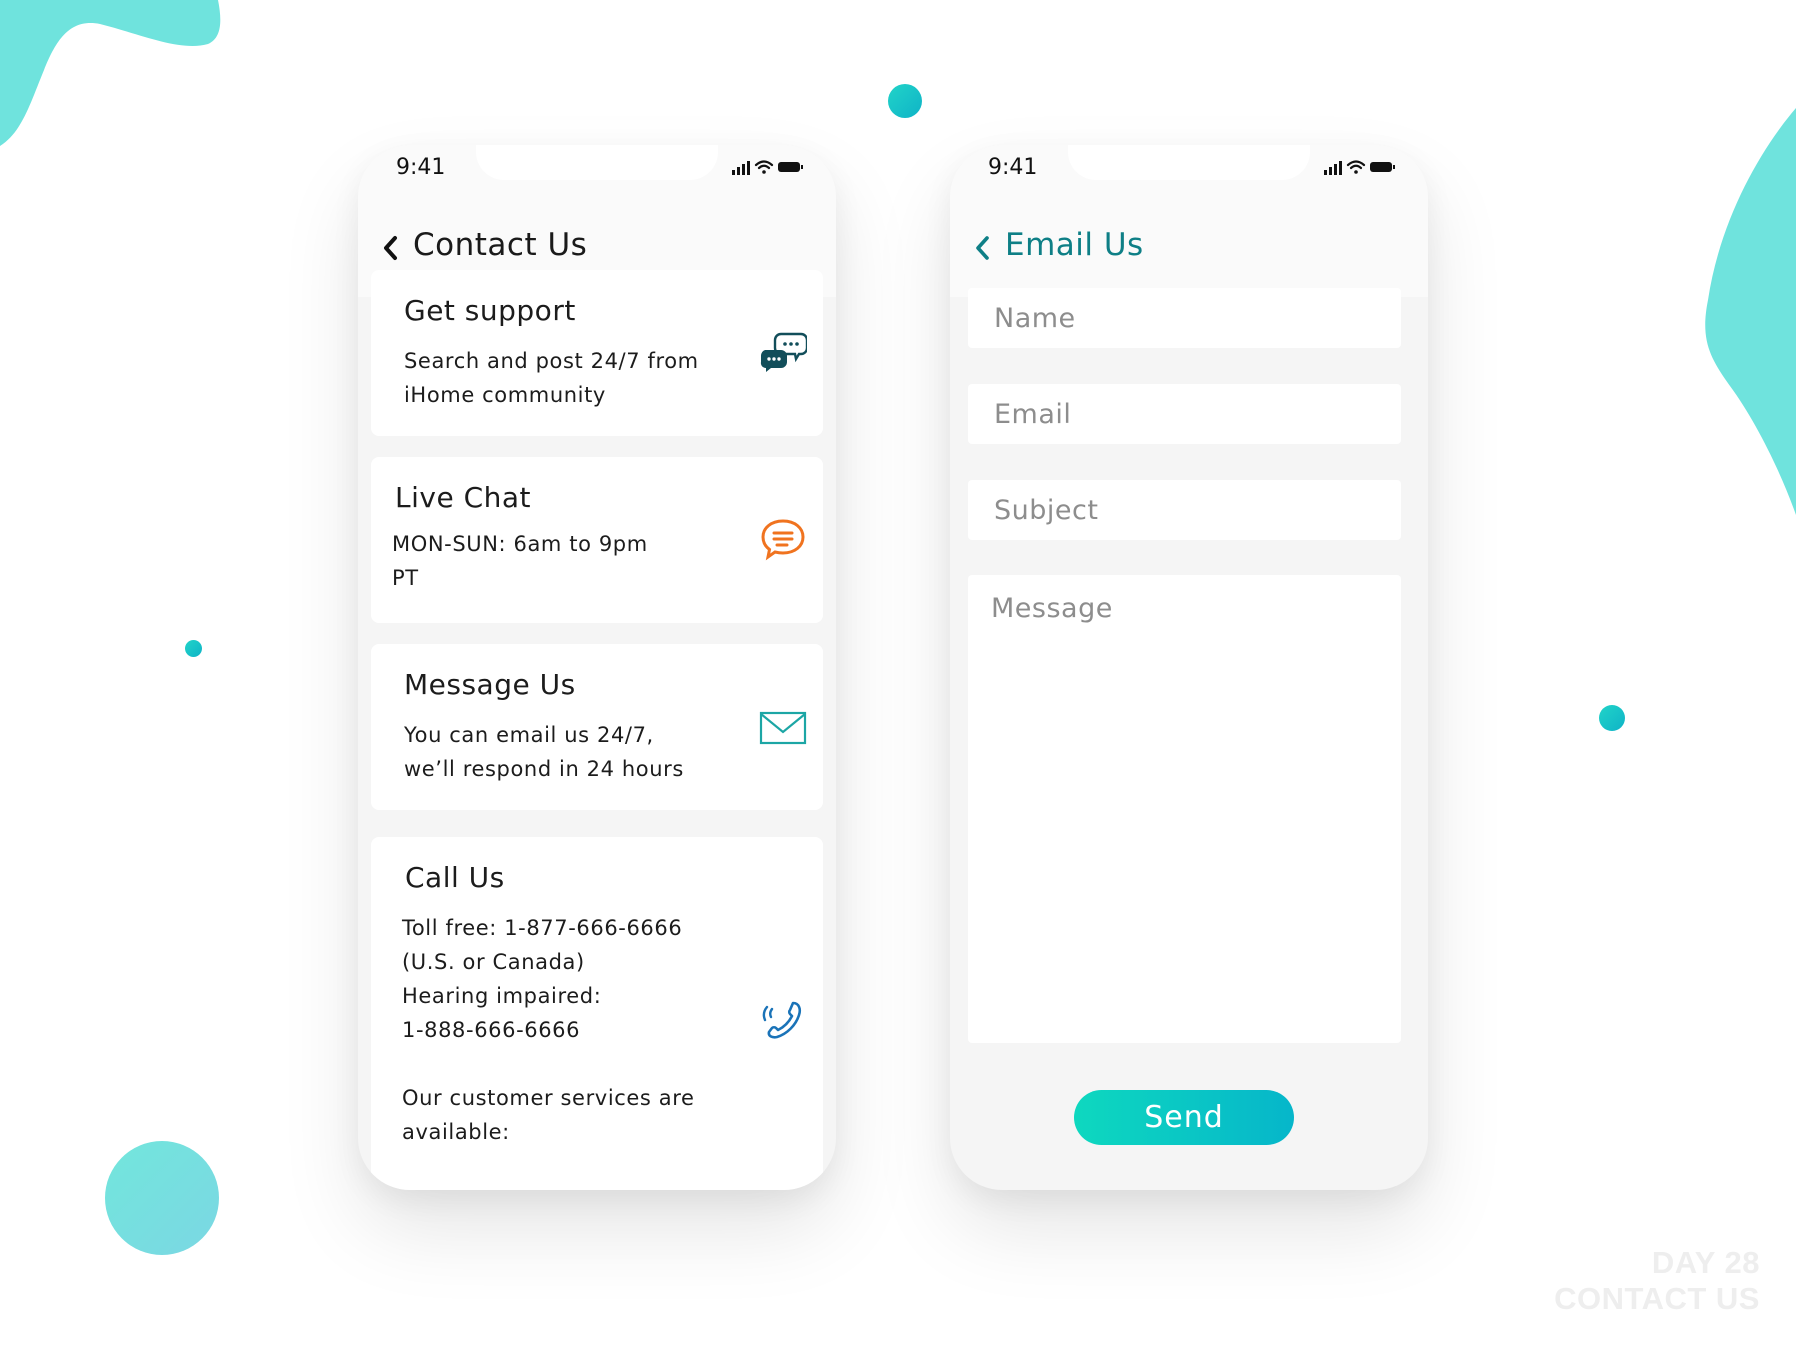 Image resolution: width=1796 pixels, height=1346 pixels. I want to click on decor-circle-bottom-left, so click(162, 1198).